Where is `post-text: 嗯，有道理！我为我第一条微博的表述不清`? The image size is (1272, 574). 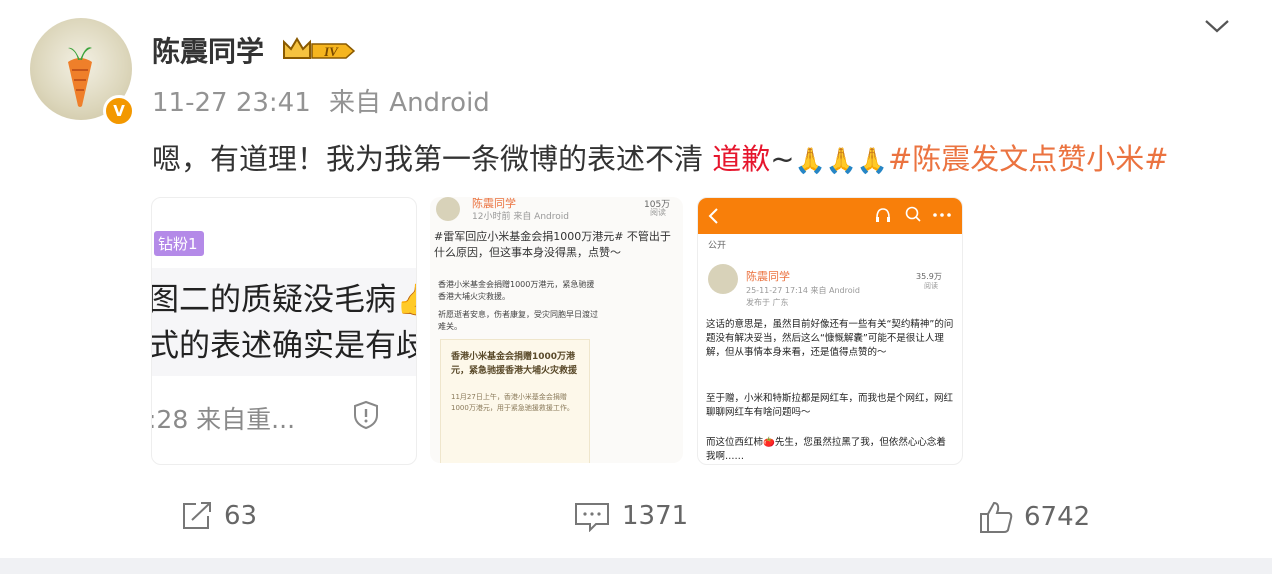 post-text: 嗯，有道理！我为我第一条微博的表述不清 is located at coordinates (432, 159).